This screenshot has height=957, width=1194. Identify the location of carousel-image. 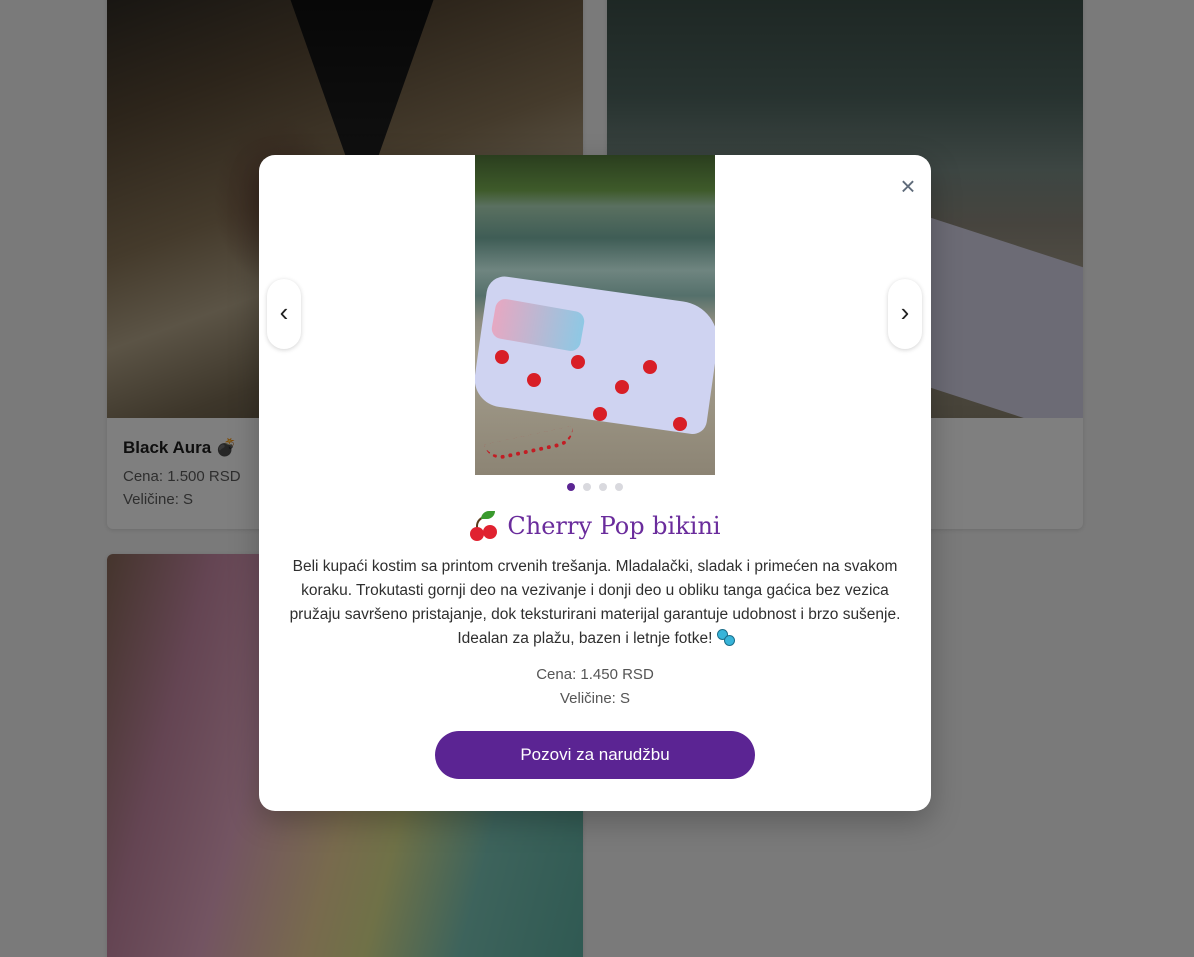
(595, 315).